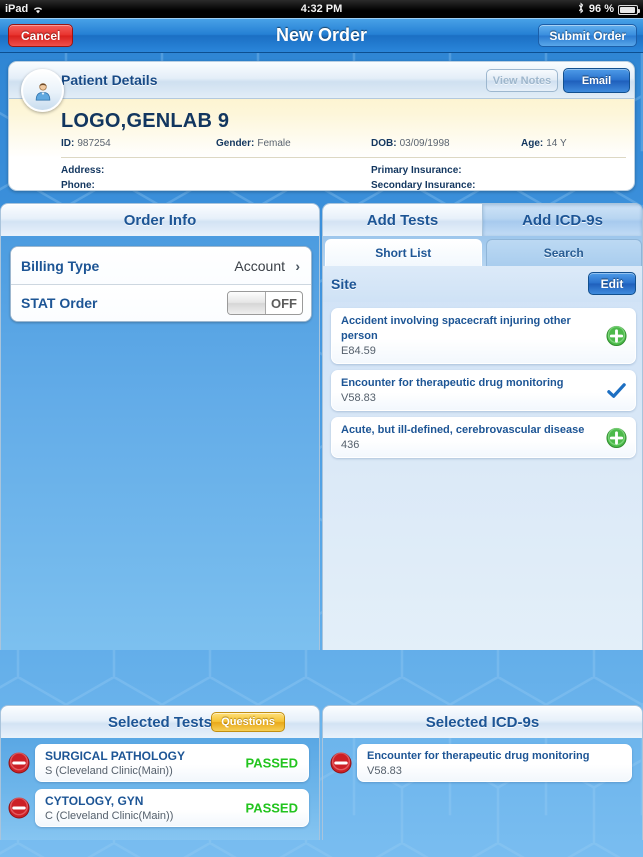 This screenshot has width=643, height=857. I want to click on site-label: Site, so click(344, 284).